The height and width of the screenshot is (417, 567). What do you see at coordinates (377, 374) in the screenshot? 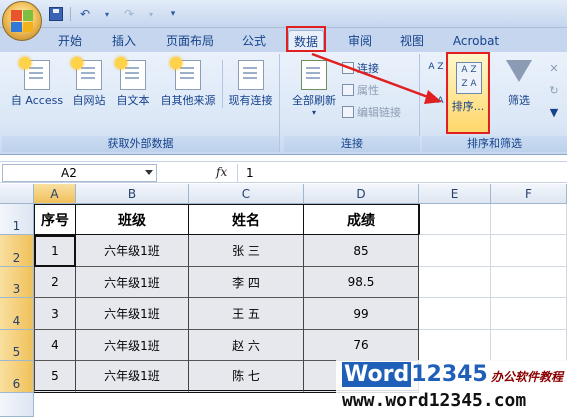
I see `watermark-brand-a: Word` at bounding box center [377, 374].